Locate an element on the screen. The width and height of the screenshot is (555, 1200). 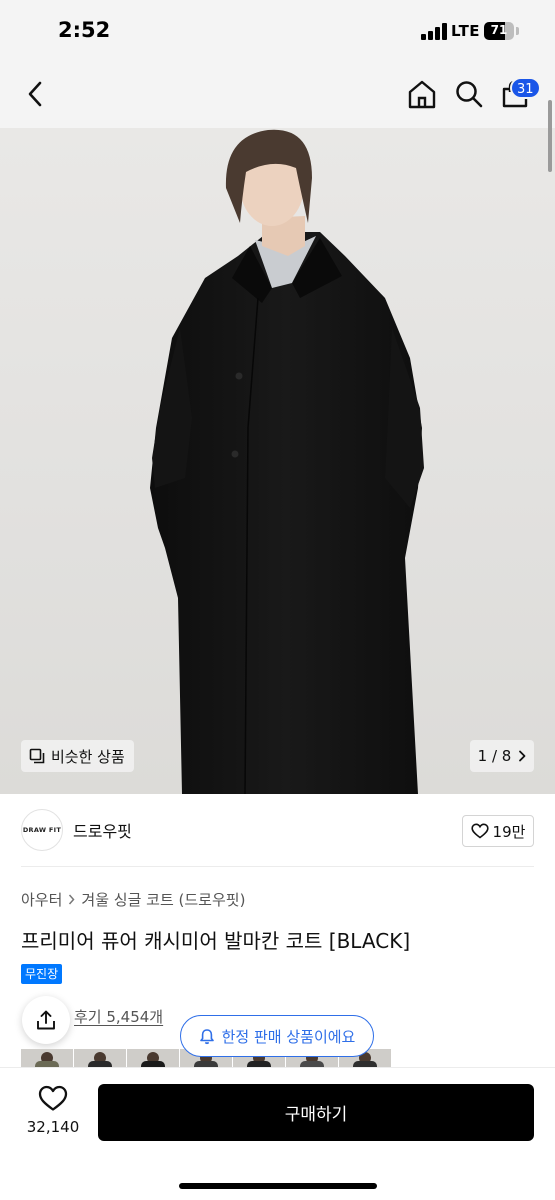
search-button is located at coordinates (469, 94).